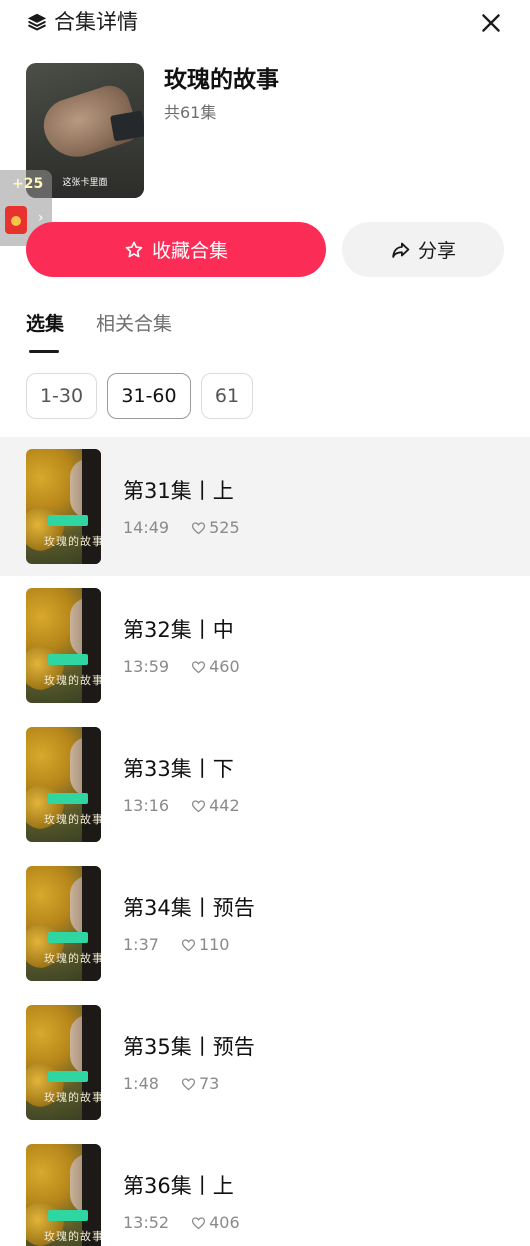 The width and height of the screenshot is (530, 1246). Describe the element at coordinates (224, 1222) in the screenshot. I see `episode-likes: 406` at that location.